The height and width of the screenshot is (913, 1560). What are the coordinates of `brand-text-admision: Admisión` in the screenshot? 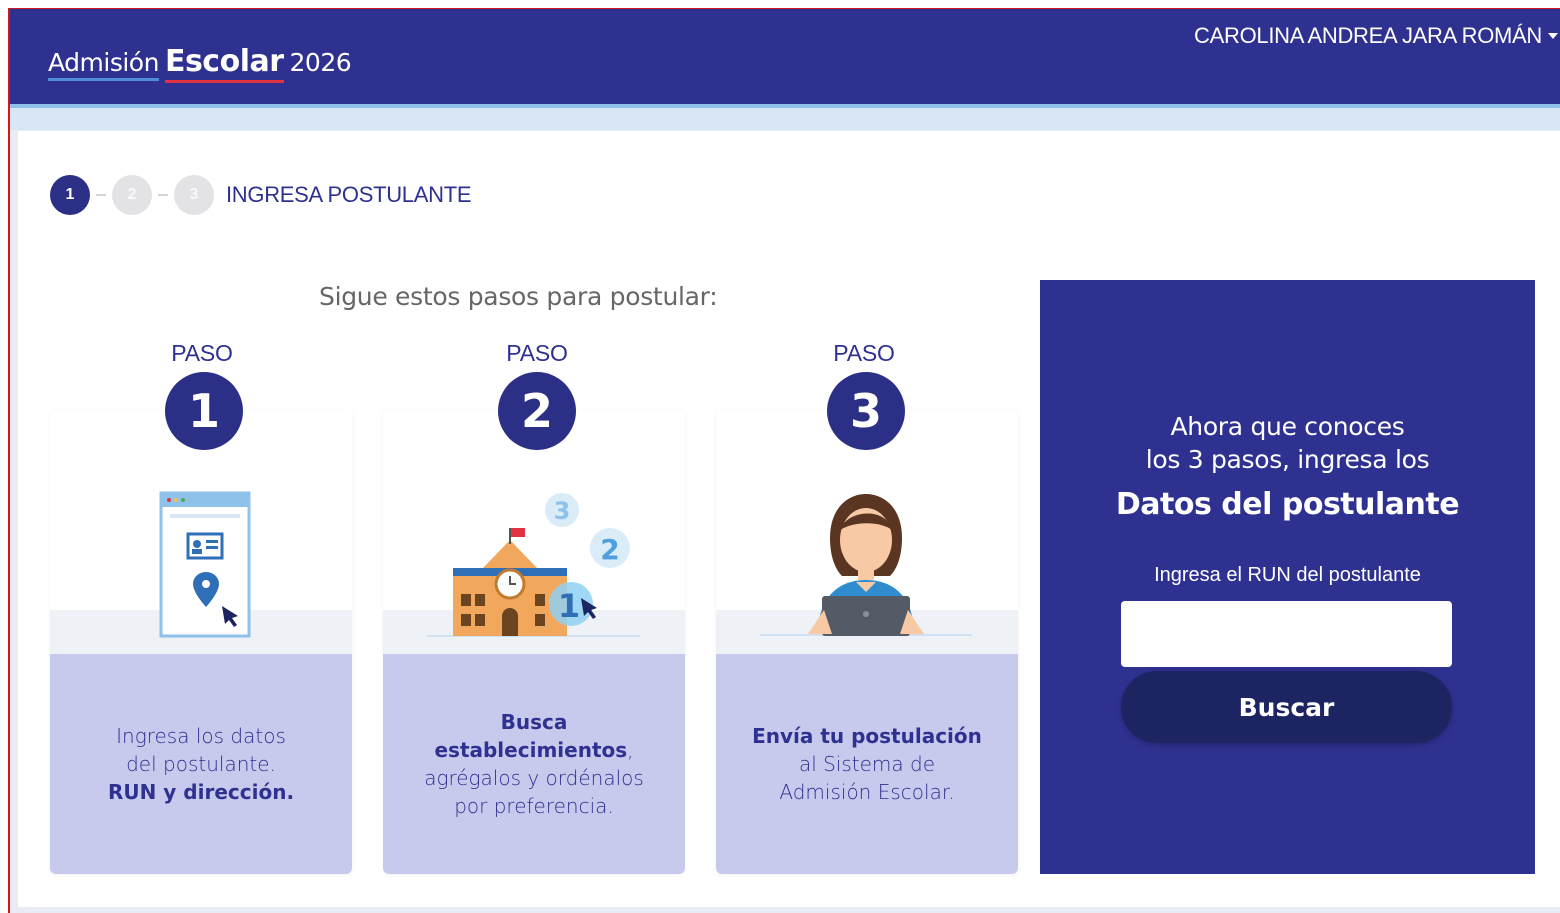 It's located at (103, 64).